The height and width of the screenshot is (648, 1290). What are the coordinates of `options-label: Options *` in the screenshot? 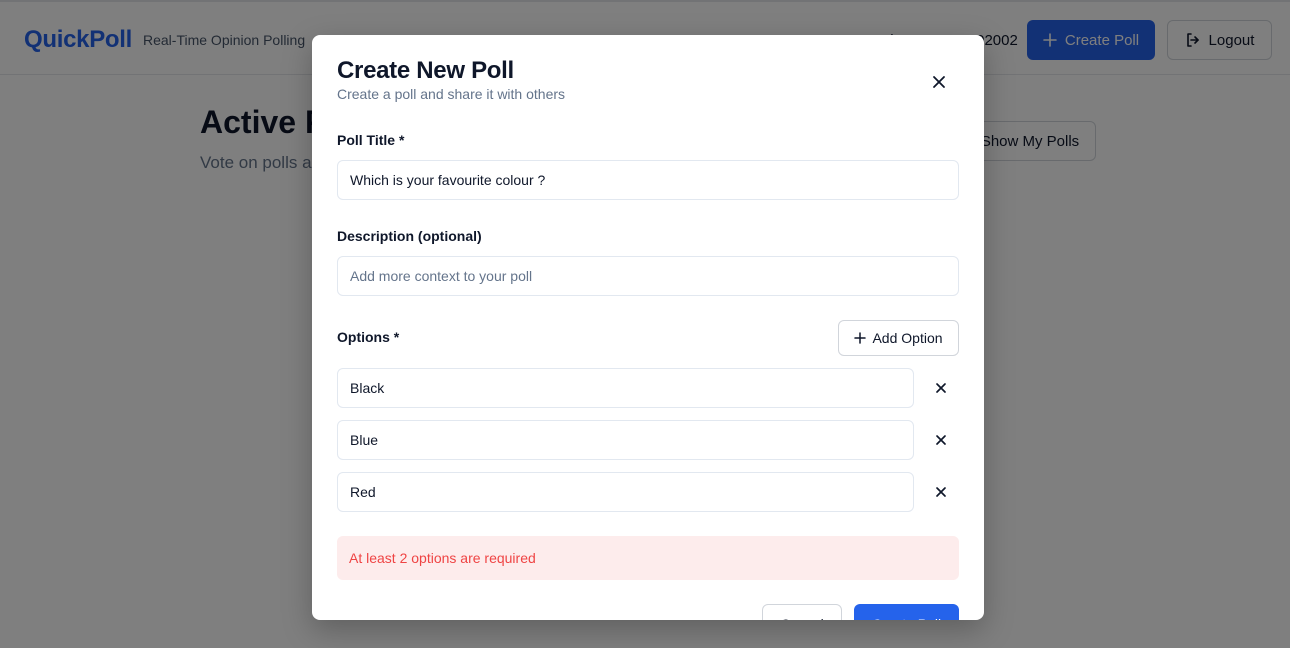 It's located at (368, 337).